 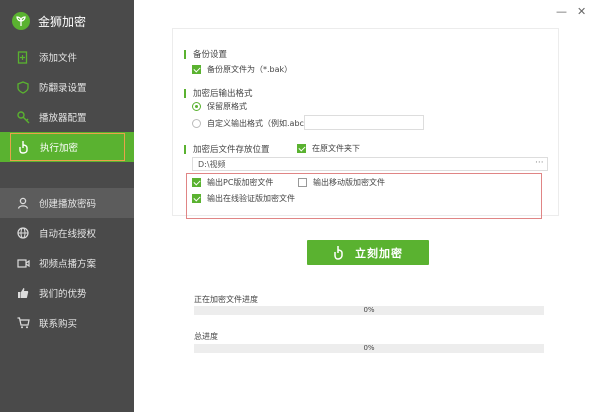 What do you see at coordinates (23, 57) in the screenshot?
I see `add-file-icon` at bounding box center [23, 57].